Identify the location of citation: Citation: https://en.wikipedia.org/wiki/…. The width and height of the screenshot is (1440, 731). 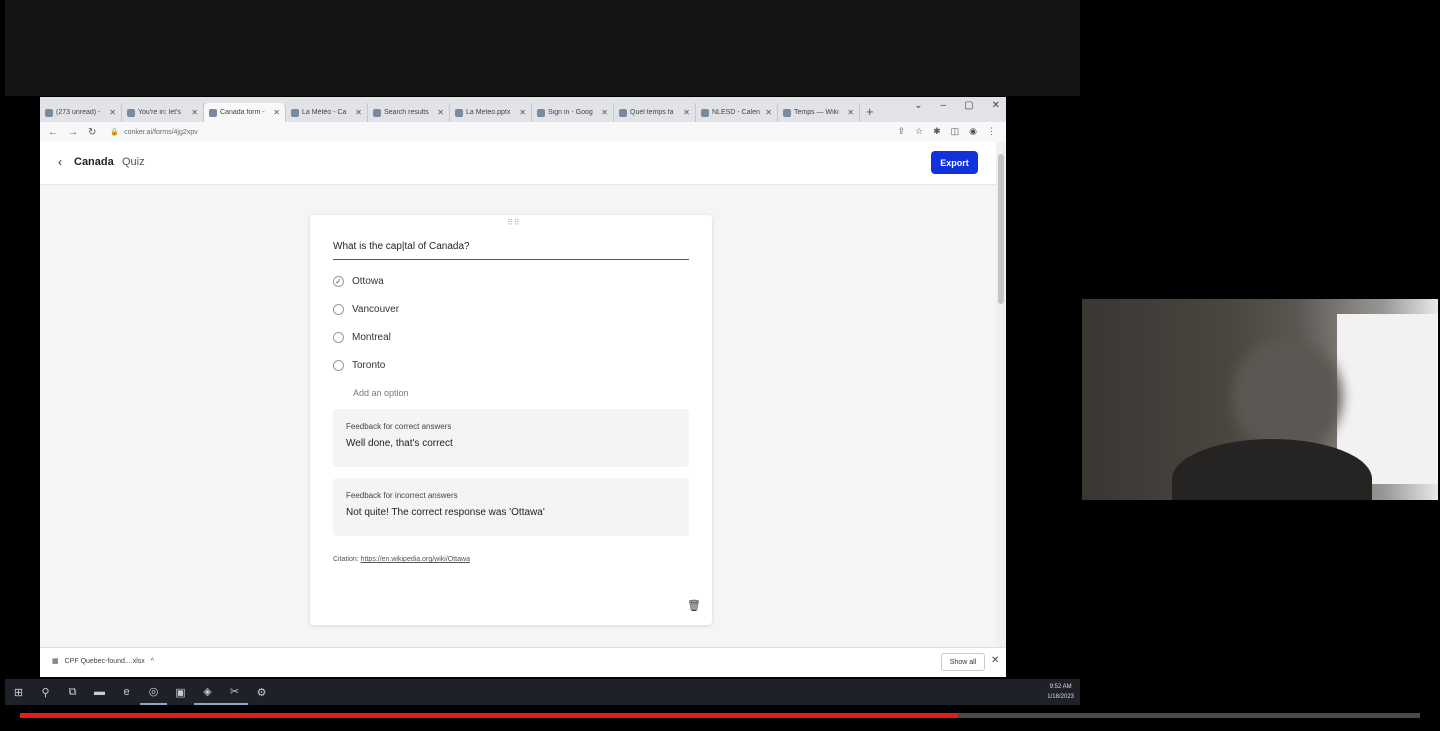
(401, 559).